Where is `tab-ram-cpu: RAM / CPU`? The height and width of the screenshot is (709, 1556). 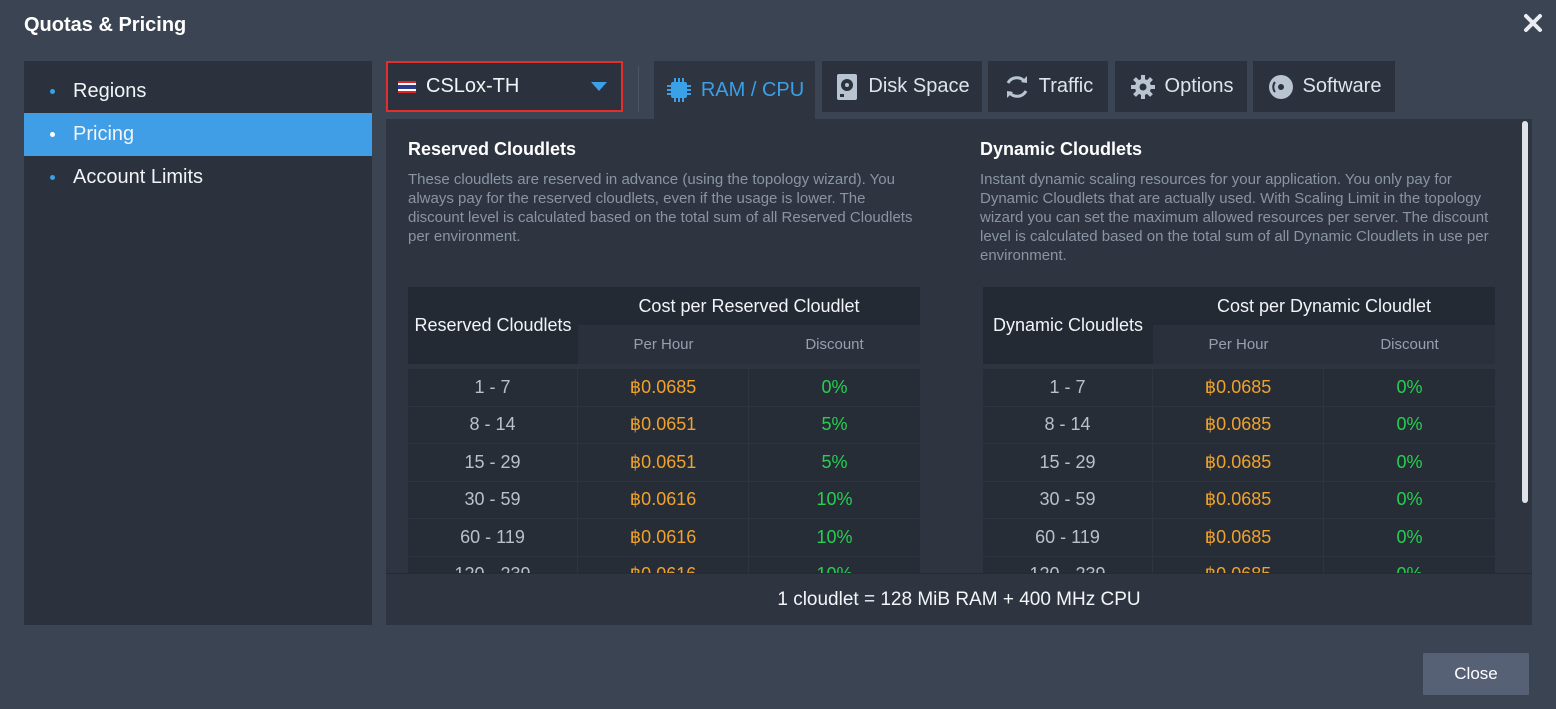 tab-ram-cpu: RAM / CPU is located at coordinates (734, 90).